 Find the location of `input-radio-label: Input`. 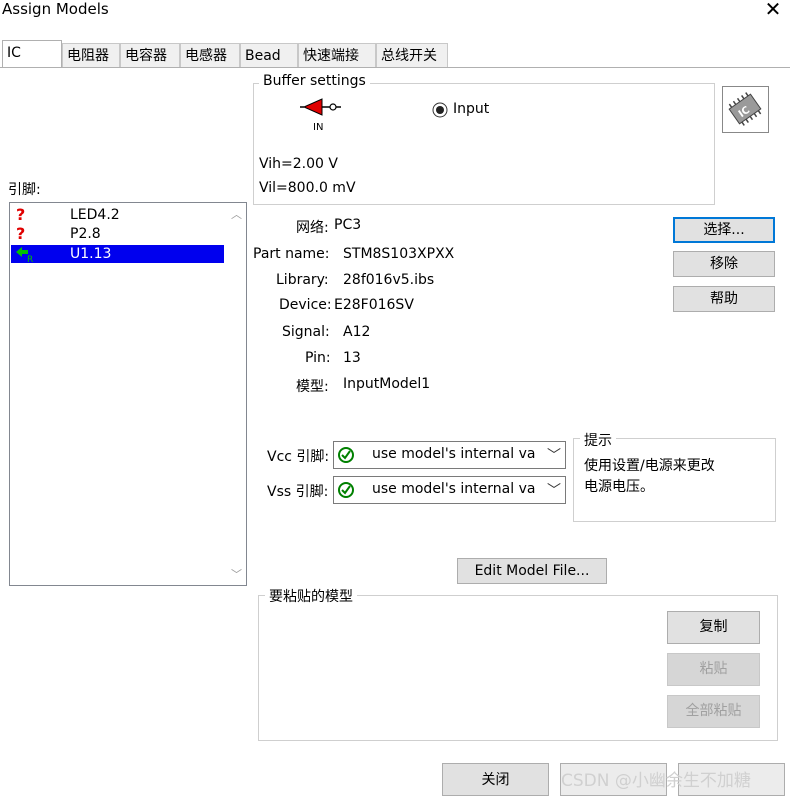

input-radio-label: Input is located at coordinates (471, 109).